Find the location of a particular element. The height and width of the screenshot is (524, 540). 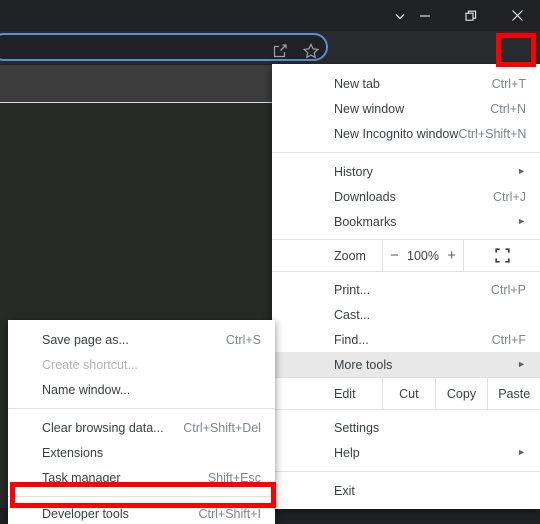

copy-button: Copy is located at coordinates (461, 393).